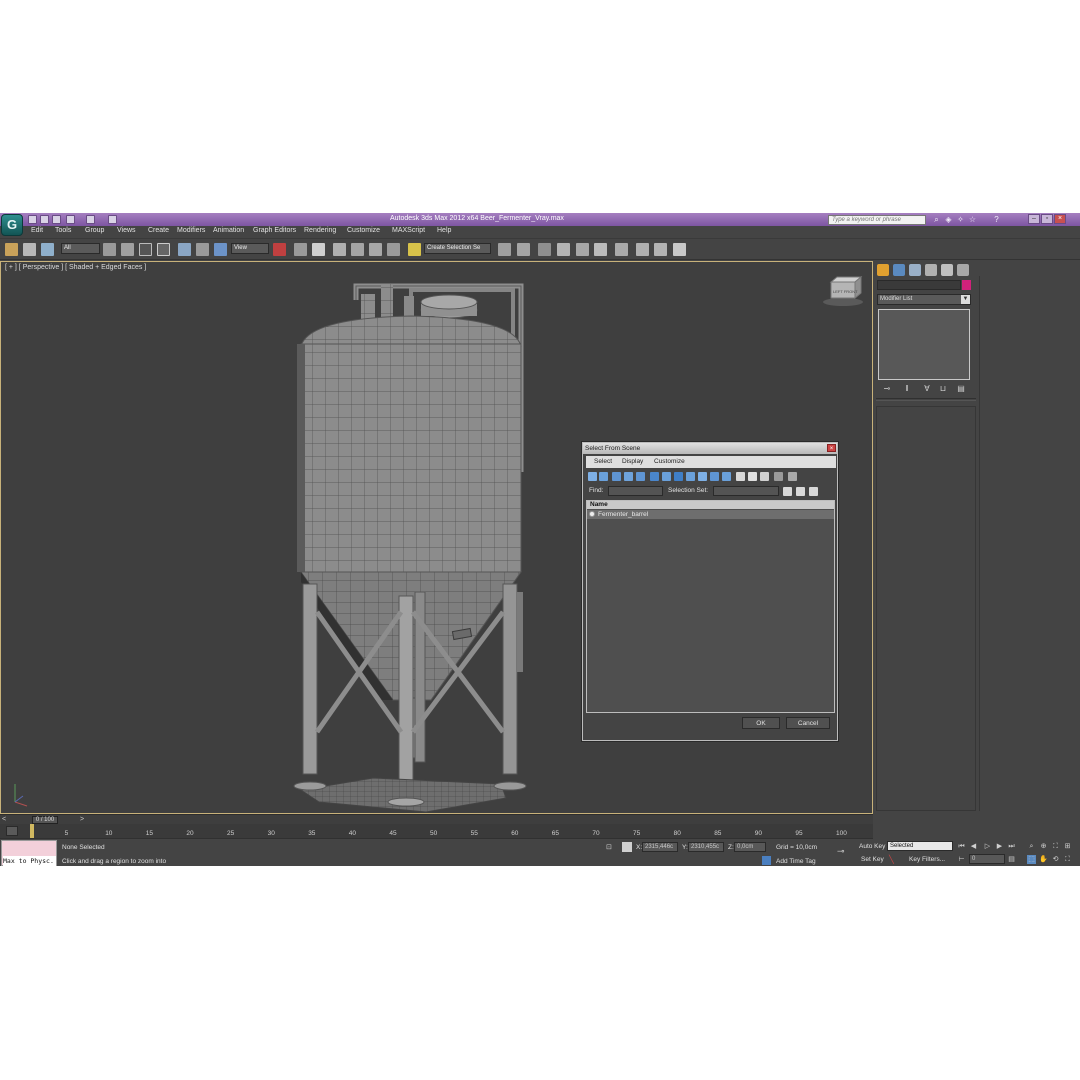 The width and height of the screenshot is (1080, 1080). What do you see at coordinates (109, 249) in the screenshot?
I see `select-object-icon` at bounding box center [109, 249].